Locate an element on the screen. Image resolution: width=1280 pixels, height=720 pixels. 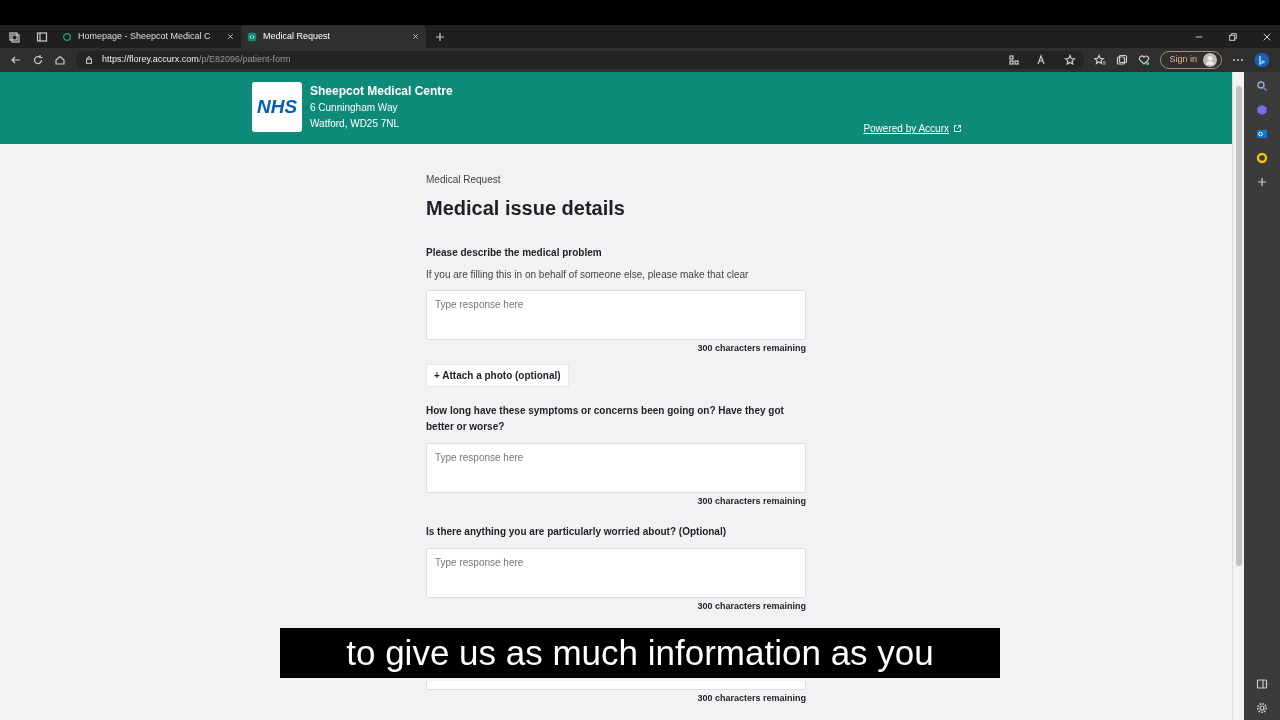
external-link-icon is located at coordinates (957, 128).